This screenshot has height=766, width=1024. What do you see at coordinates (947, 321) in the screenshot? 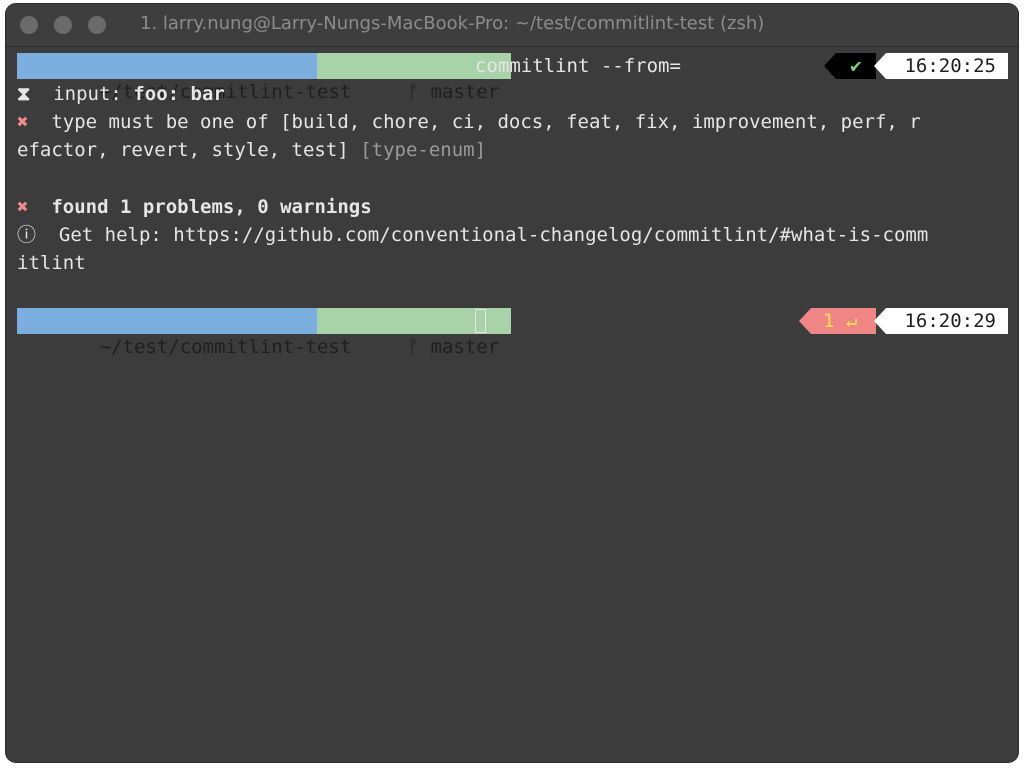
I see `prompt2-time: 16:20:29` at bounding box center [947, 321].